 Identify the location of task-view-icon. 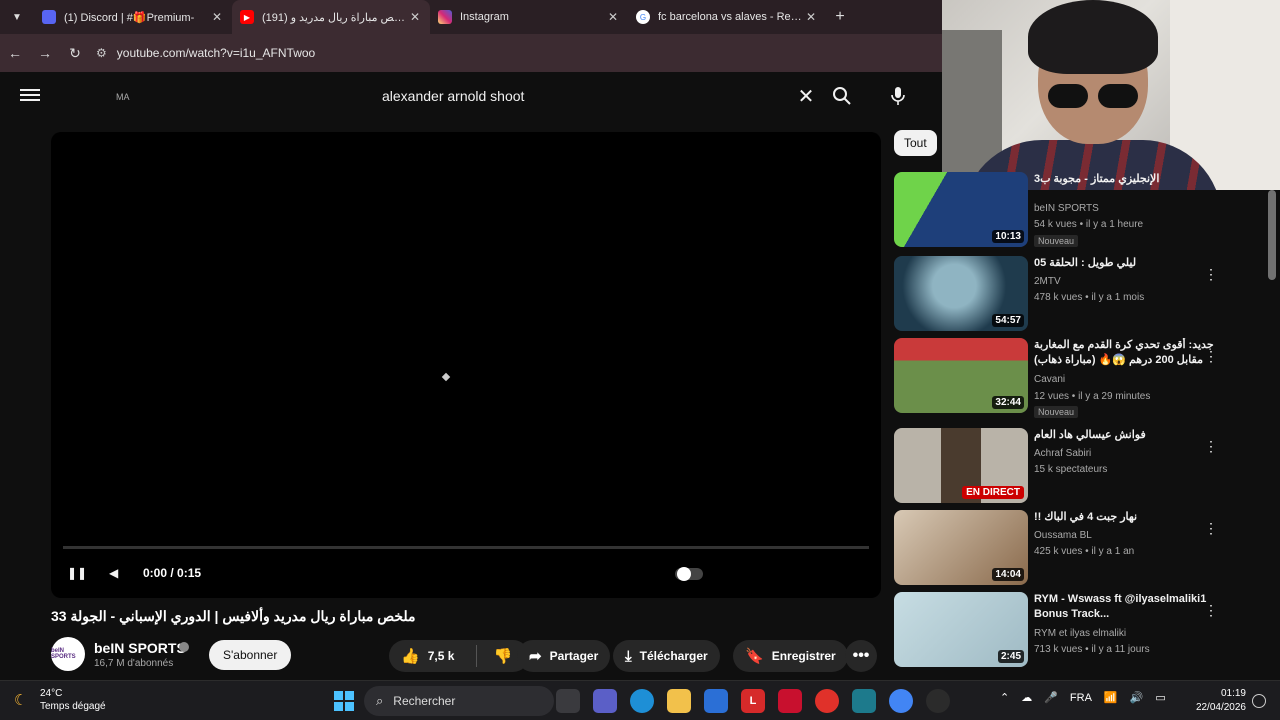
(568, 701).